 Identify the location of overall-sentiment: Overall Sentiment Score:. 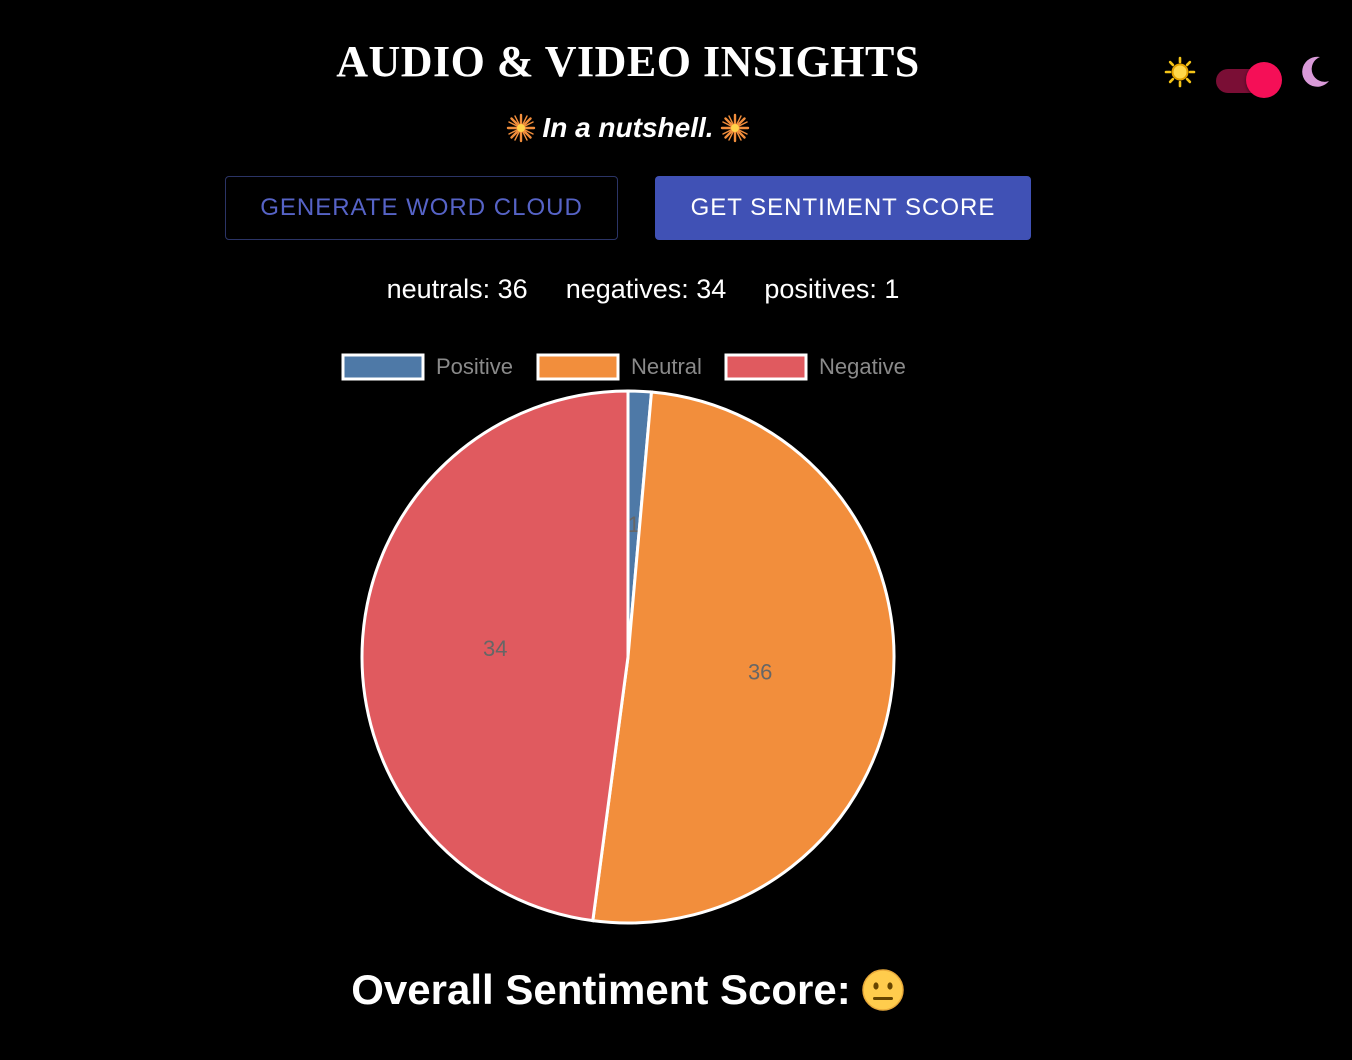
(628, 990).